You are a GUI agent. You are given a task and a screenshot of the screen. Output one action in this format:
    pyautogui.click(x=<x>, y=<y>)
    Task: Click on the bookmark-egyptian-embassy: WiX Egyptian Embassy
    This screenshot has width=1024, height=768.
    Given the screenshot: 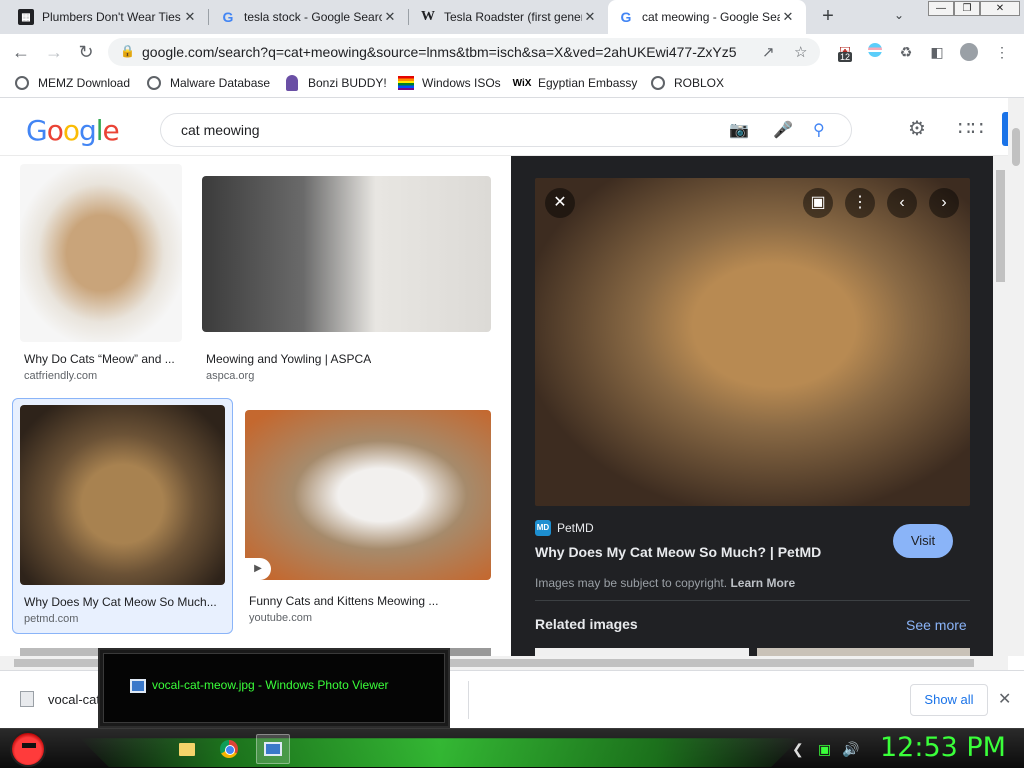 What is the action you would take?
    pyautogui.click(x=575, y=83)
    